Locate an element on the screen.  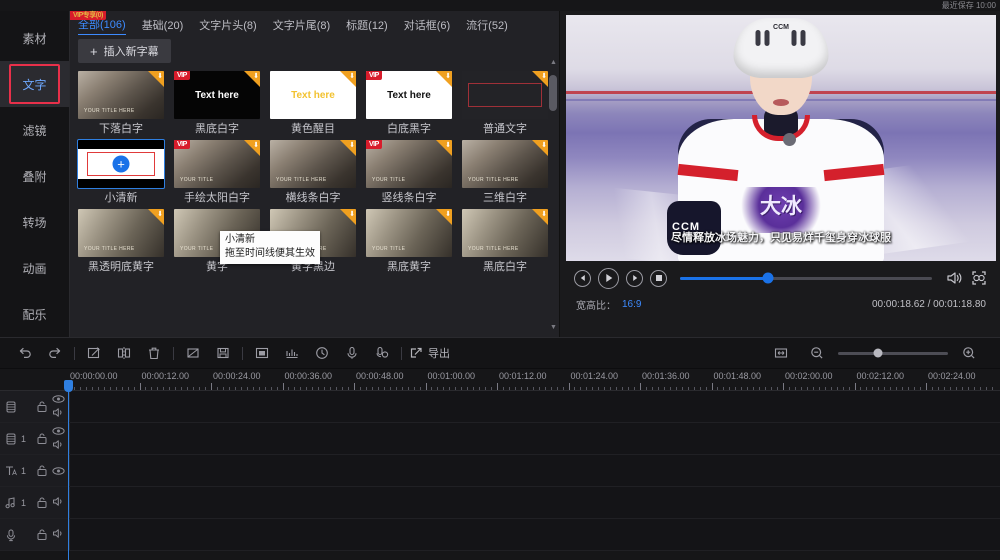
category-tab-4: 标题(12) is located at coordinates (367, 26).